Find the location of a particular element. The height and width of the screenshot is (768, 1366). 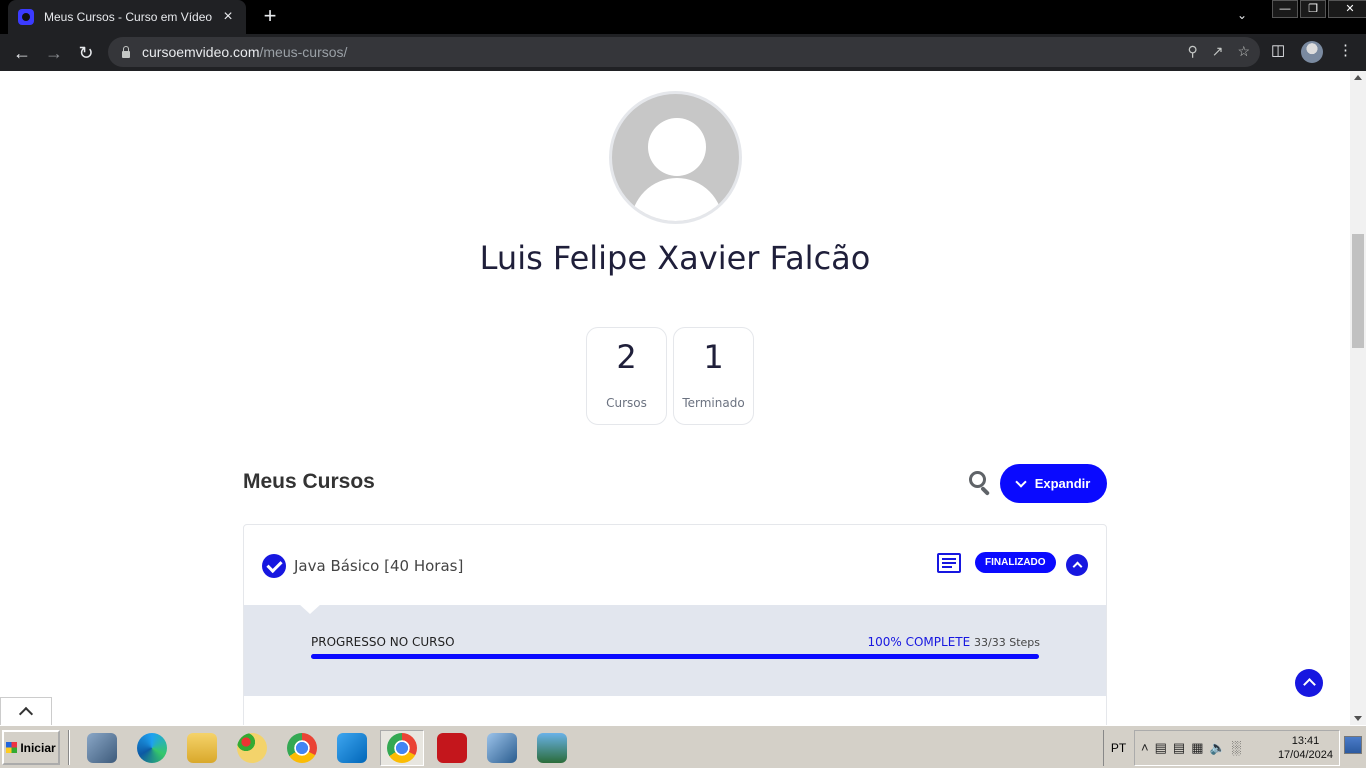

browser-tab: Meus Cursos - Curso em Vídeo × is located at coordinates (127, 17).